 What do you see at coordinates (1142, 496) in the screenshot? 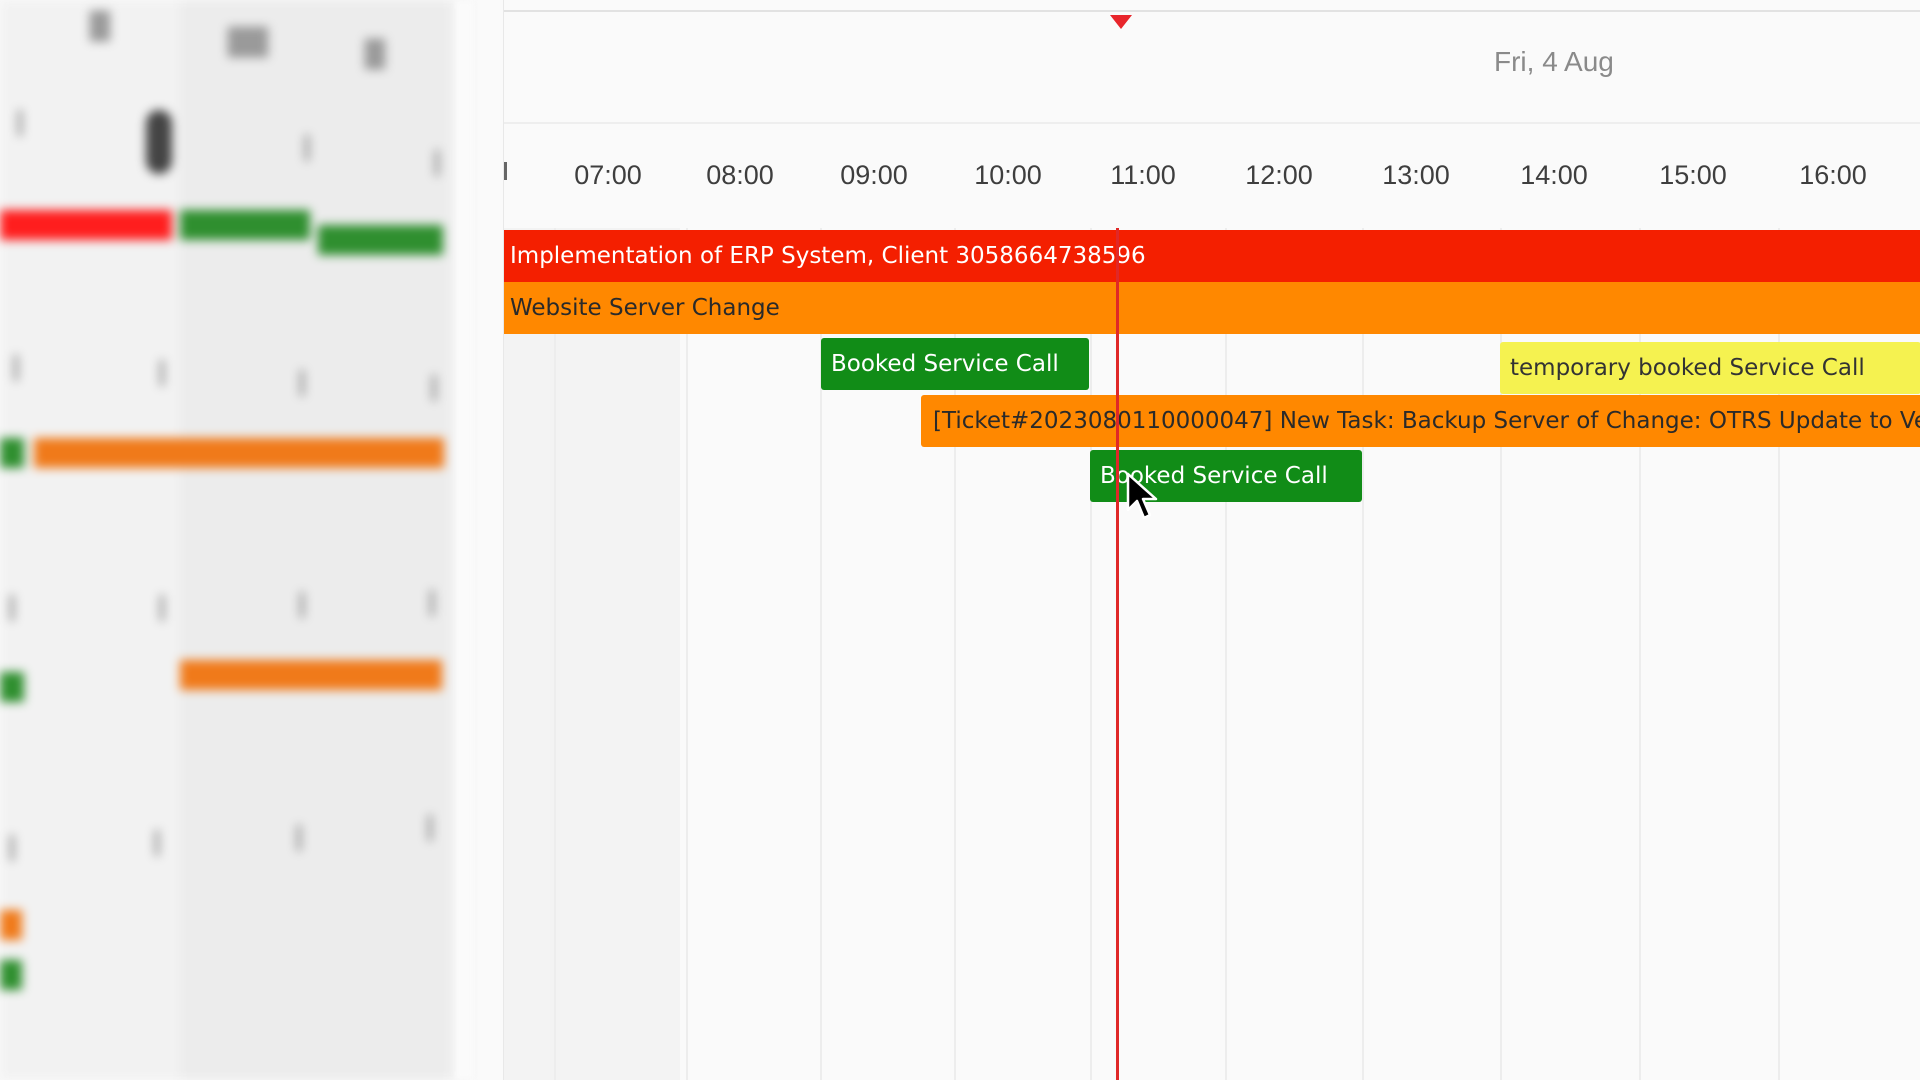
I see `mouse-pointer-icon` at bounding box center [1142, 496].